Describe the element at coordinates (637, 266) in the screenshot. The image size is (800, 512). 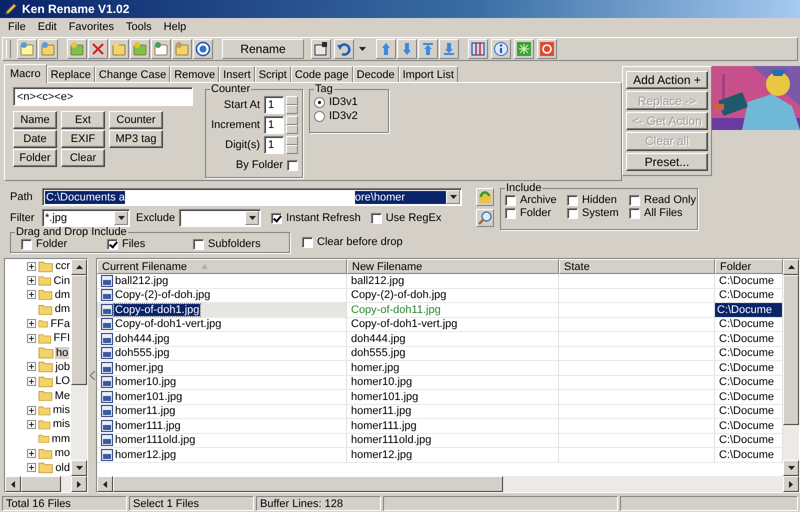
I see `column-header: State` at that location.